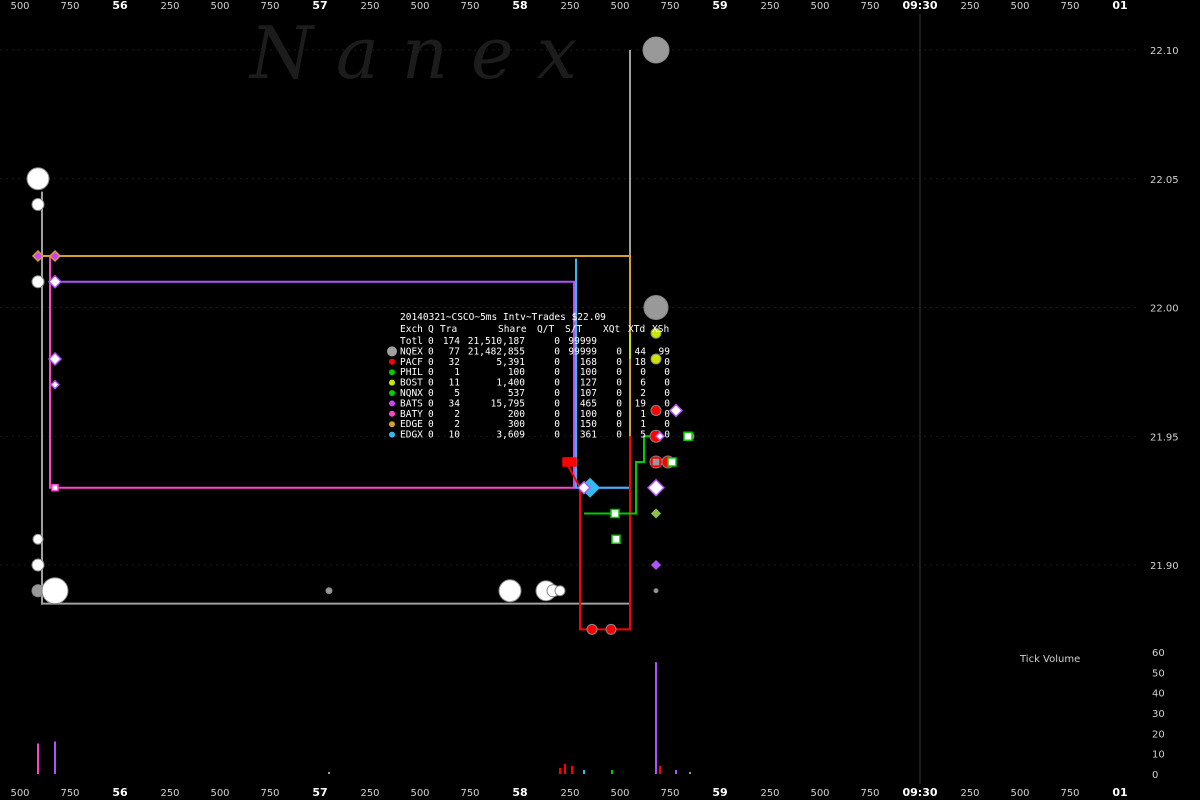 Image resolution: width=1200 pixels, height=800 pixels. Describe the element at coordinates (641, 351) in the screenshot. I see `stats-cell: 44` at that location.